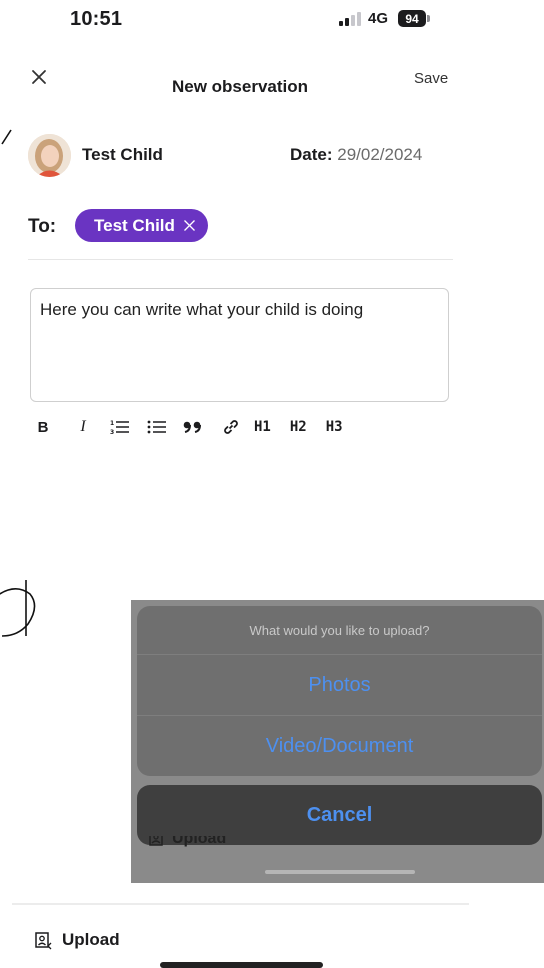 This screenshot has height=968, width=544. What do you see at coordinates (231, 427) in the screenshot?
I see `link-icon` at bounding box center [231, 427].